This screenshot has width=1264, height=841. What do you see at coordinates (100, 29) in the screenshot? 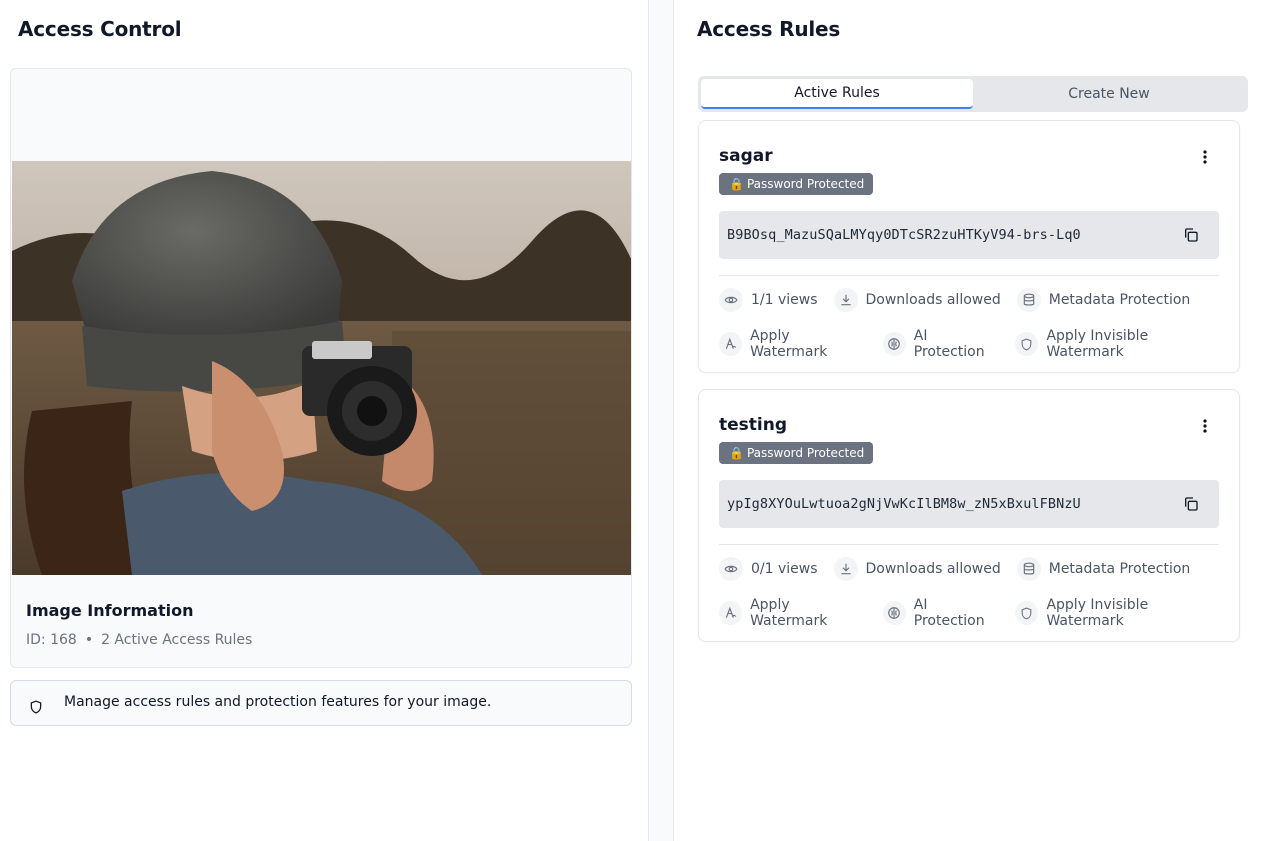
I see `page-title: Access Control` at bounding box center [100, 29].